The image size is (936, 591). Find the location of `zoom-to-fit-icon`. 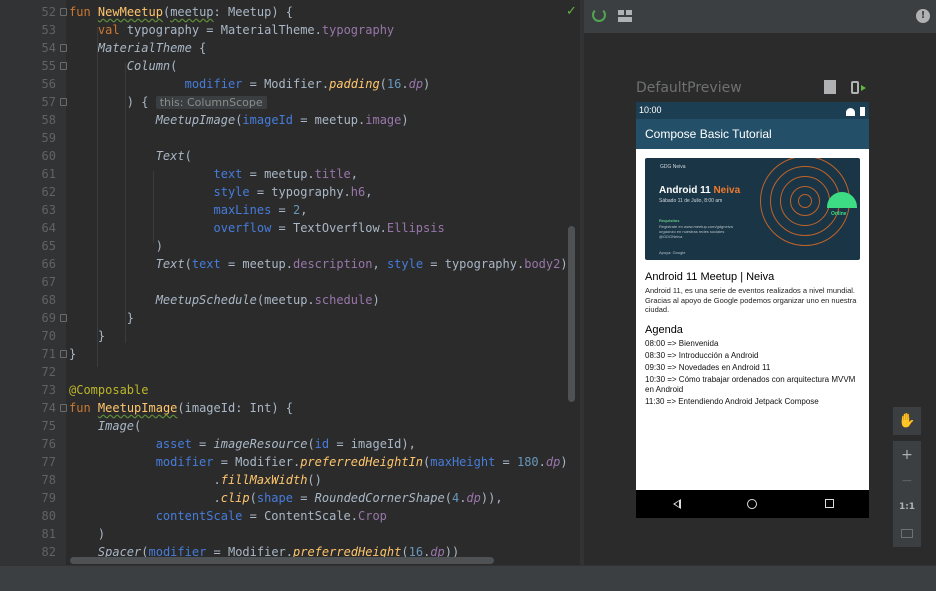

zoom-to-fit-icon is located at coordinates (907, 533).